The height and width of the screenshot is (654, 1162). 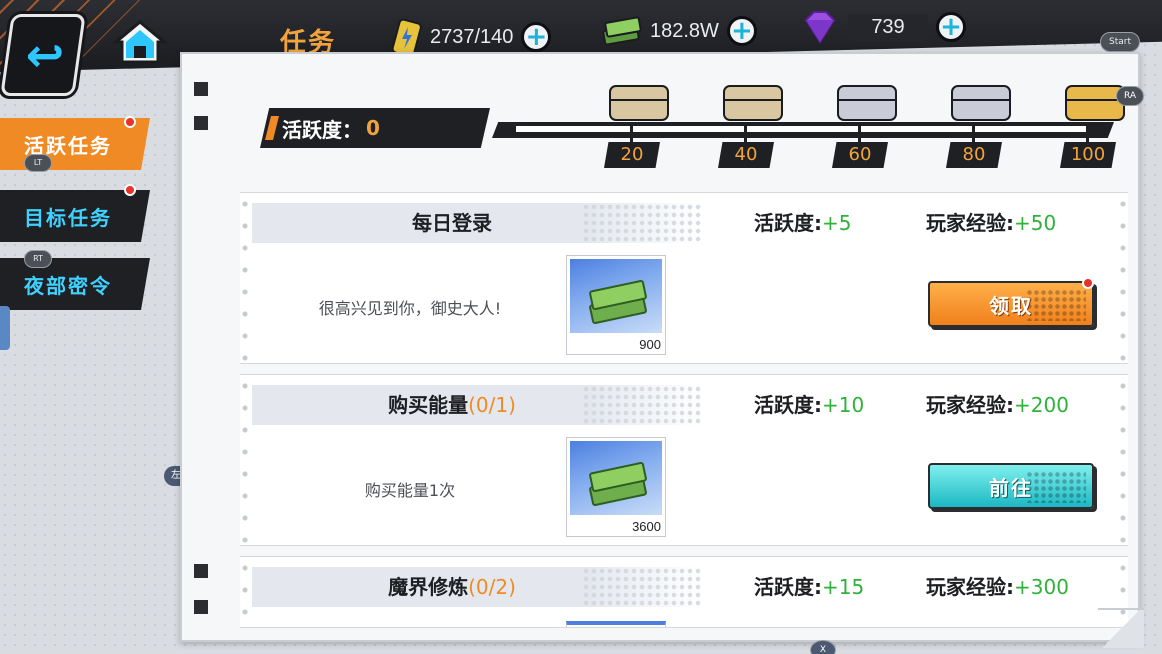 What do you see at coordinates (646, 526) in the screenshot?
I see `reward-quantity: 3600` at bounding box center [646, 526].